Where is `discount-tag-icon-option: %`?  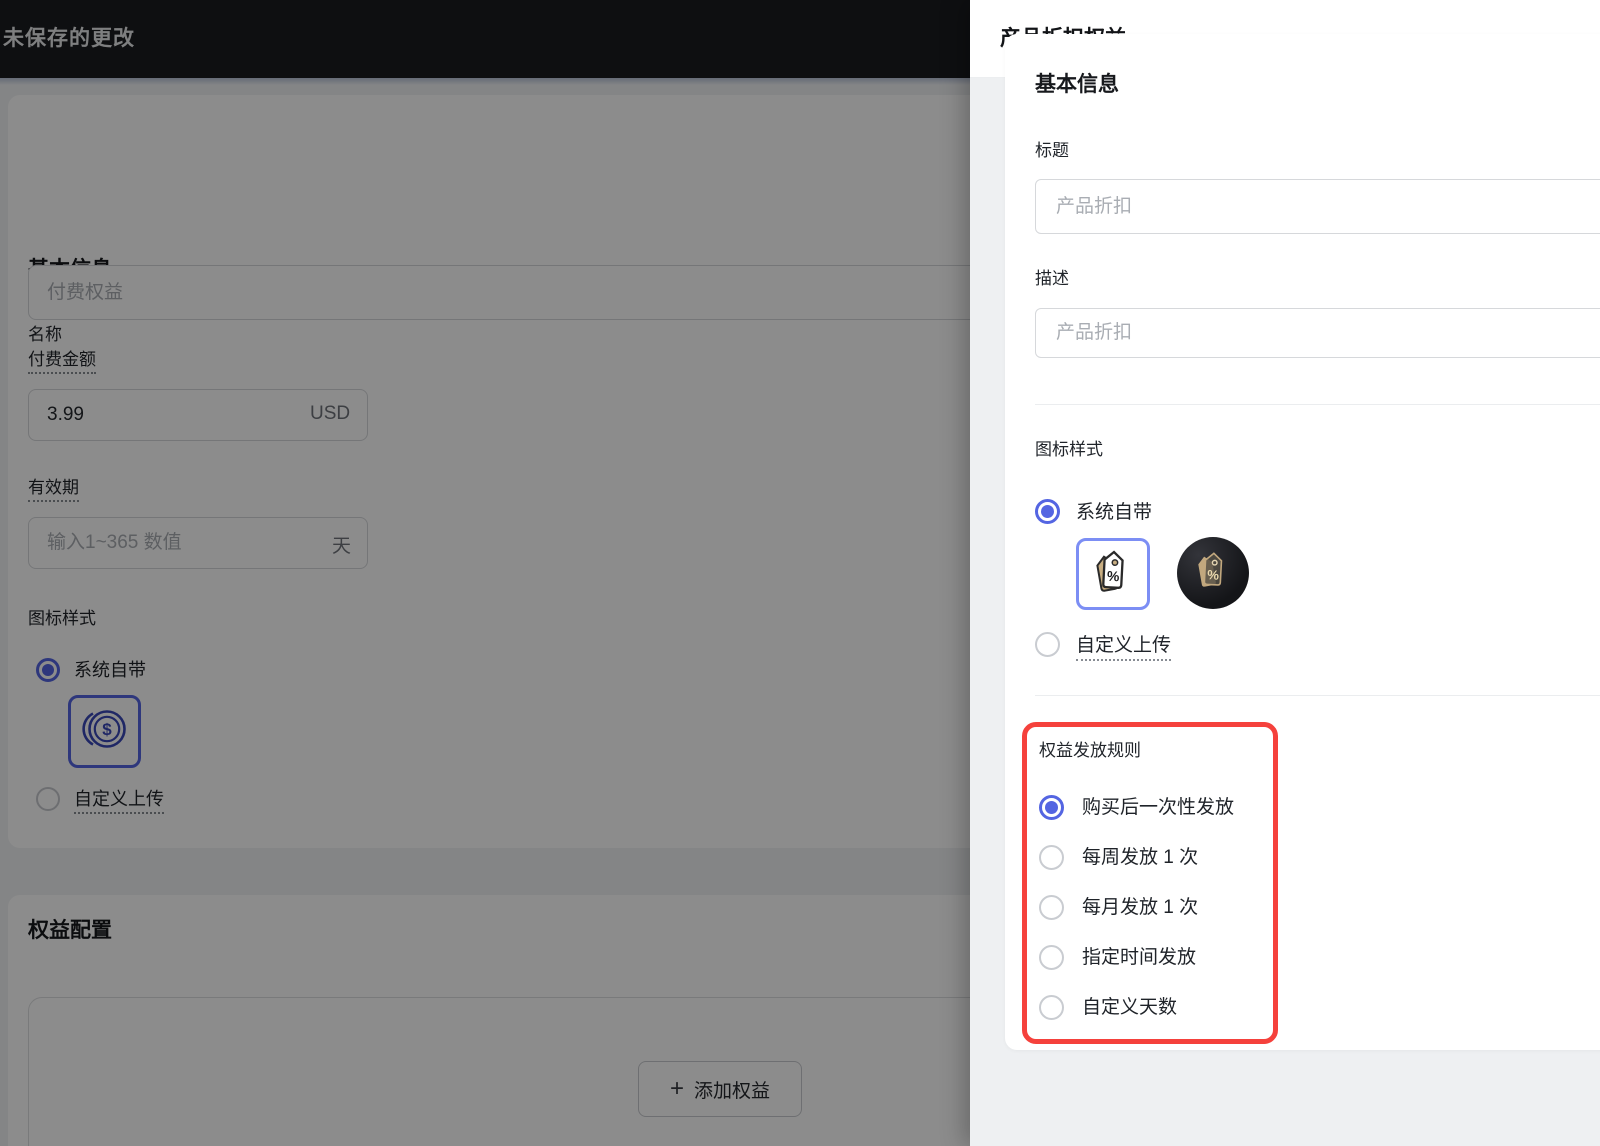
discount-tag-icon-option: % is located at coordinates (1113, 574).